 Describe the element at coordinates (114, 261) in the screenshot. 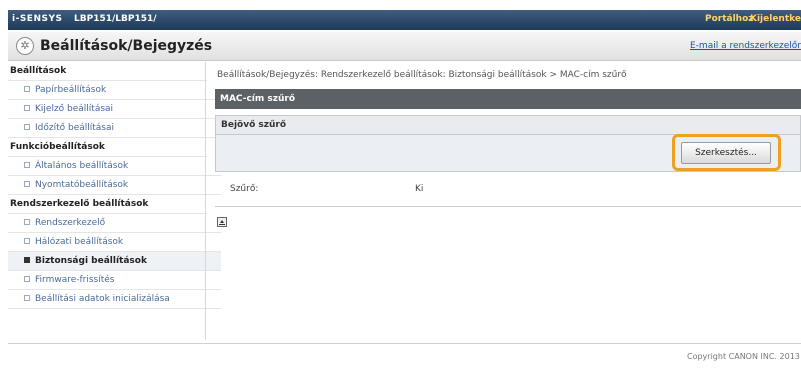

I see `sidebar-item-security: Biztonsági beállítások` at that location.